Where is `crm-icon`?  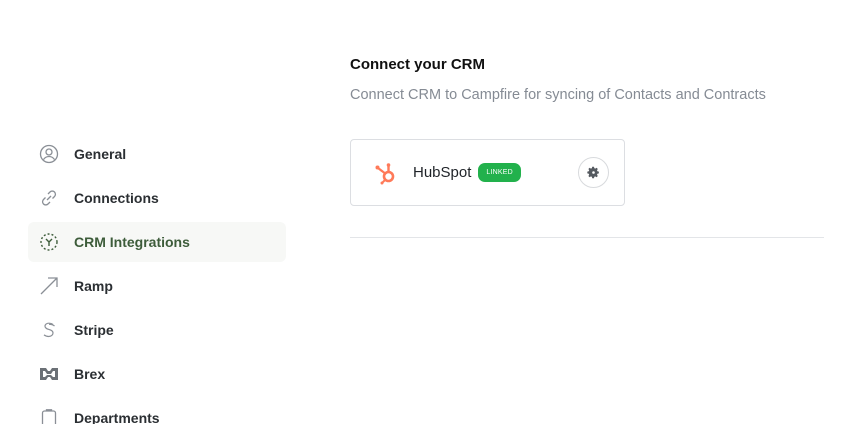
crm-icon is located at coordinates (49, 242).